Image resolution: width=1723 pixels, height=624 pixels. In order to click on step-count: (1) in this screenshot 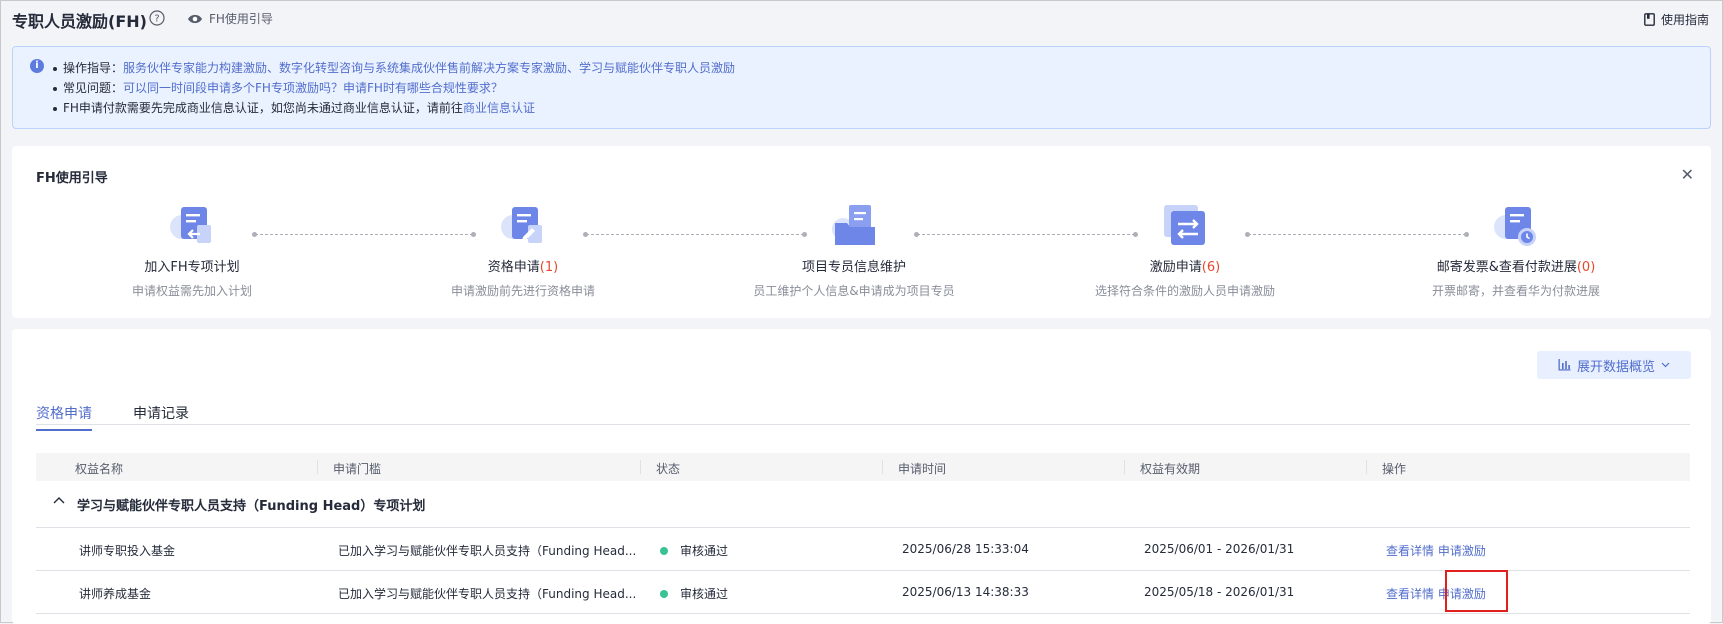, I will do `click(549, 267)`.